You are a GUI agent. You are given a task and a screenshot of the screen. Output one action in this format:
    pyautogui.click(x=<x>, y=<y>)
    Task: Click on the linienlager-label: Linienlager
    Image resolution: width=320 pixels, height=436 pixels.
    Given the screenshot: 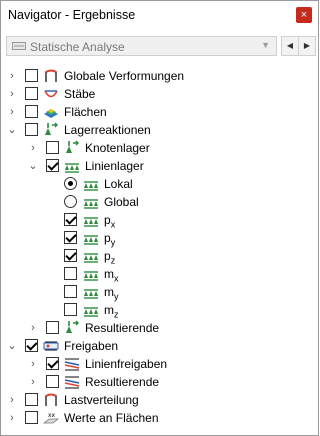 What is the action you would take?
    pyautogui.click(x=114, y=166)
    